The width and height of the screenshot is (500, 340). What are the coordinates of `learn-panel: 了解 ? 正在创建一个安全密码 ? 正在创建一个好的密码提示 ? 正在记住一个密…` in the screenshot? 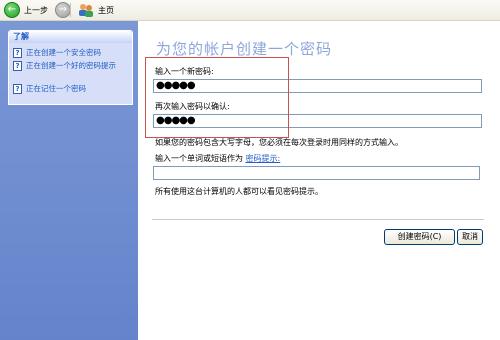 It's located at (70, 67).